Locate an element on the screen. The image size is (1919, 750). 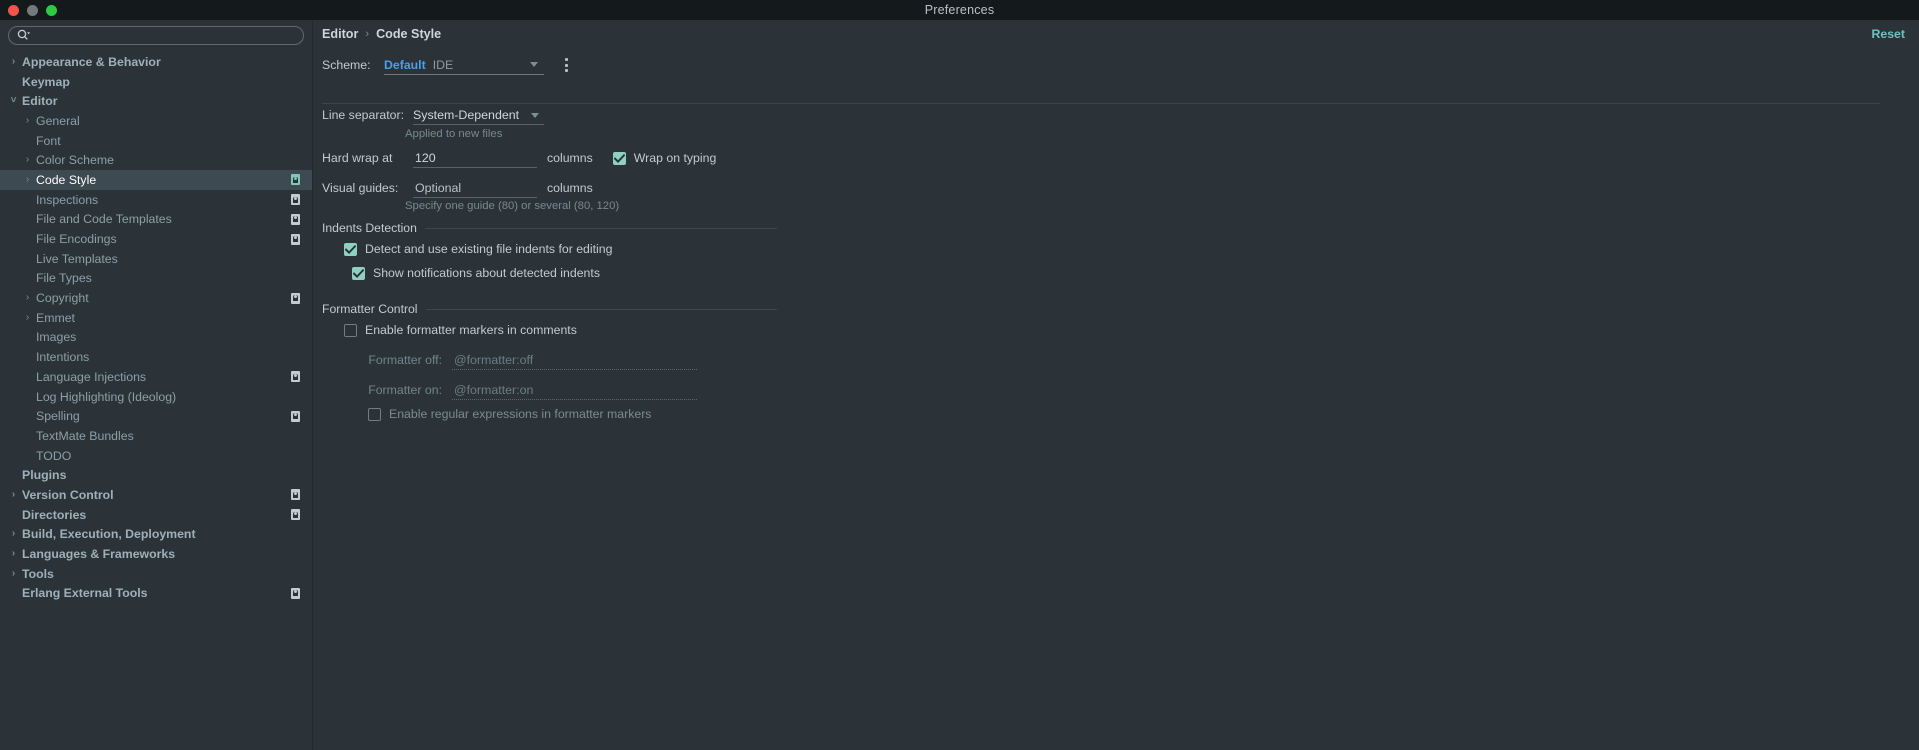
line-separator-label: Line separator: is located at coordinates (363, 115).